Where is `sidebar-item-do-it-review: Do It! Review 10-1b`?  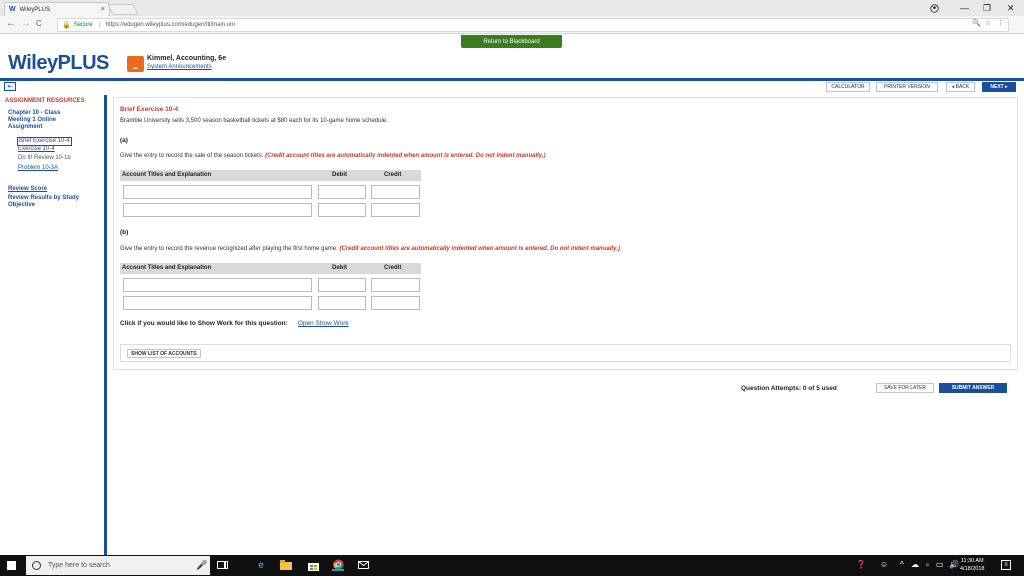
sidebar-item-do-it-review: Do It! Review 10-1b is located at coordinates (44, 158).